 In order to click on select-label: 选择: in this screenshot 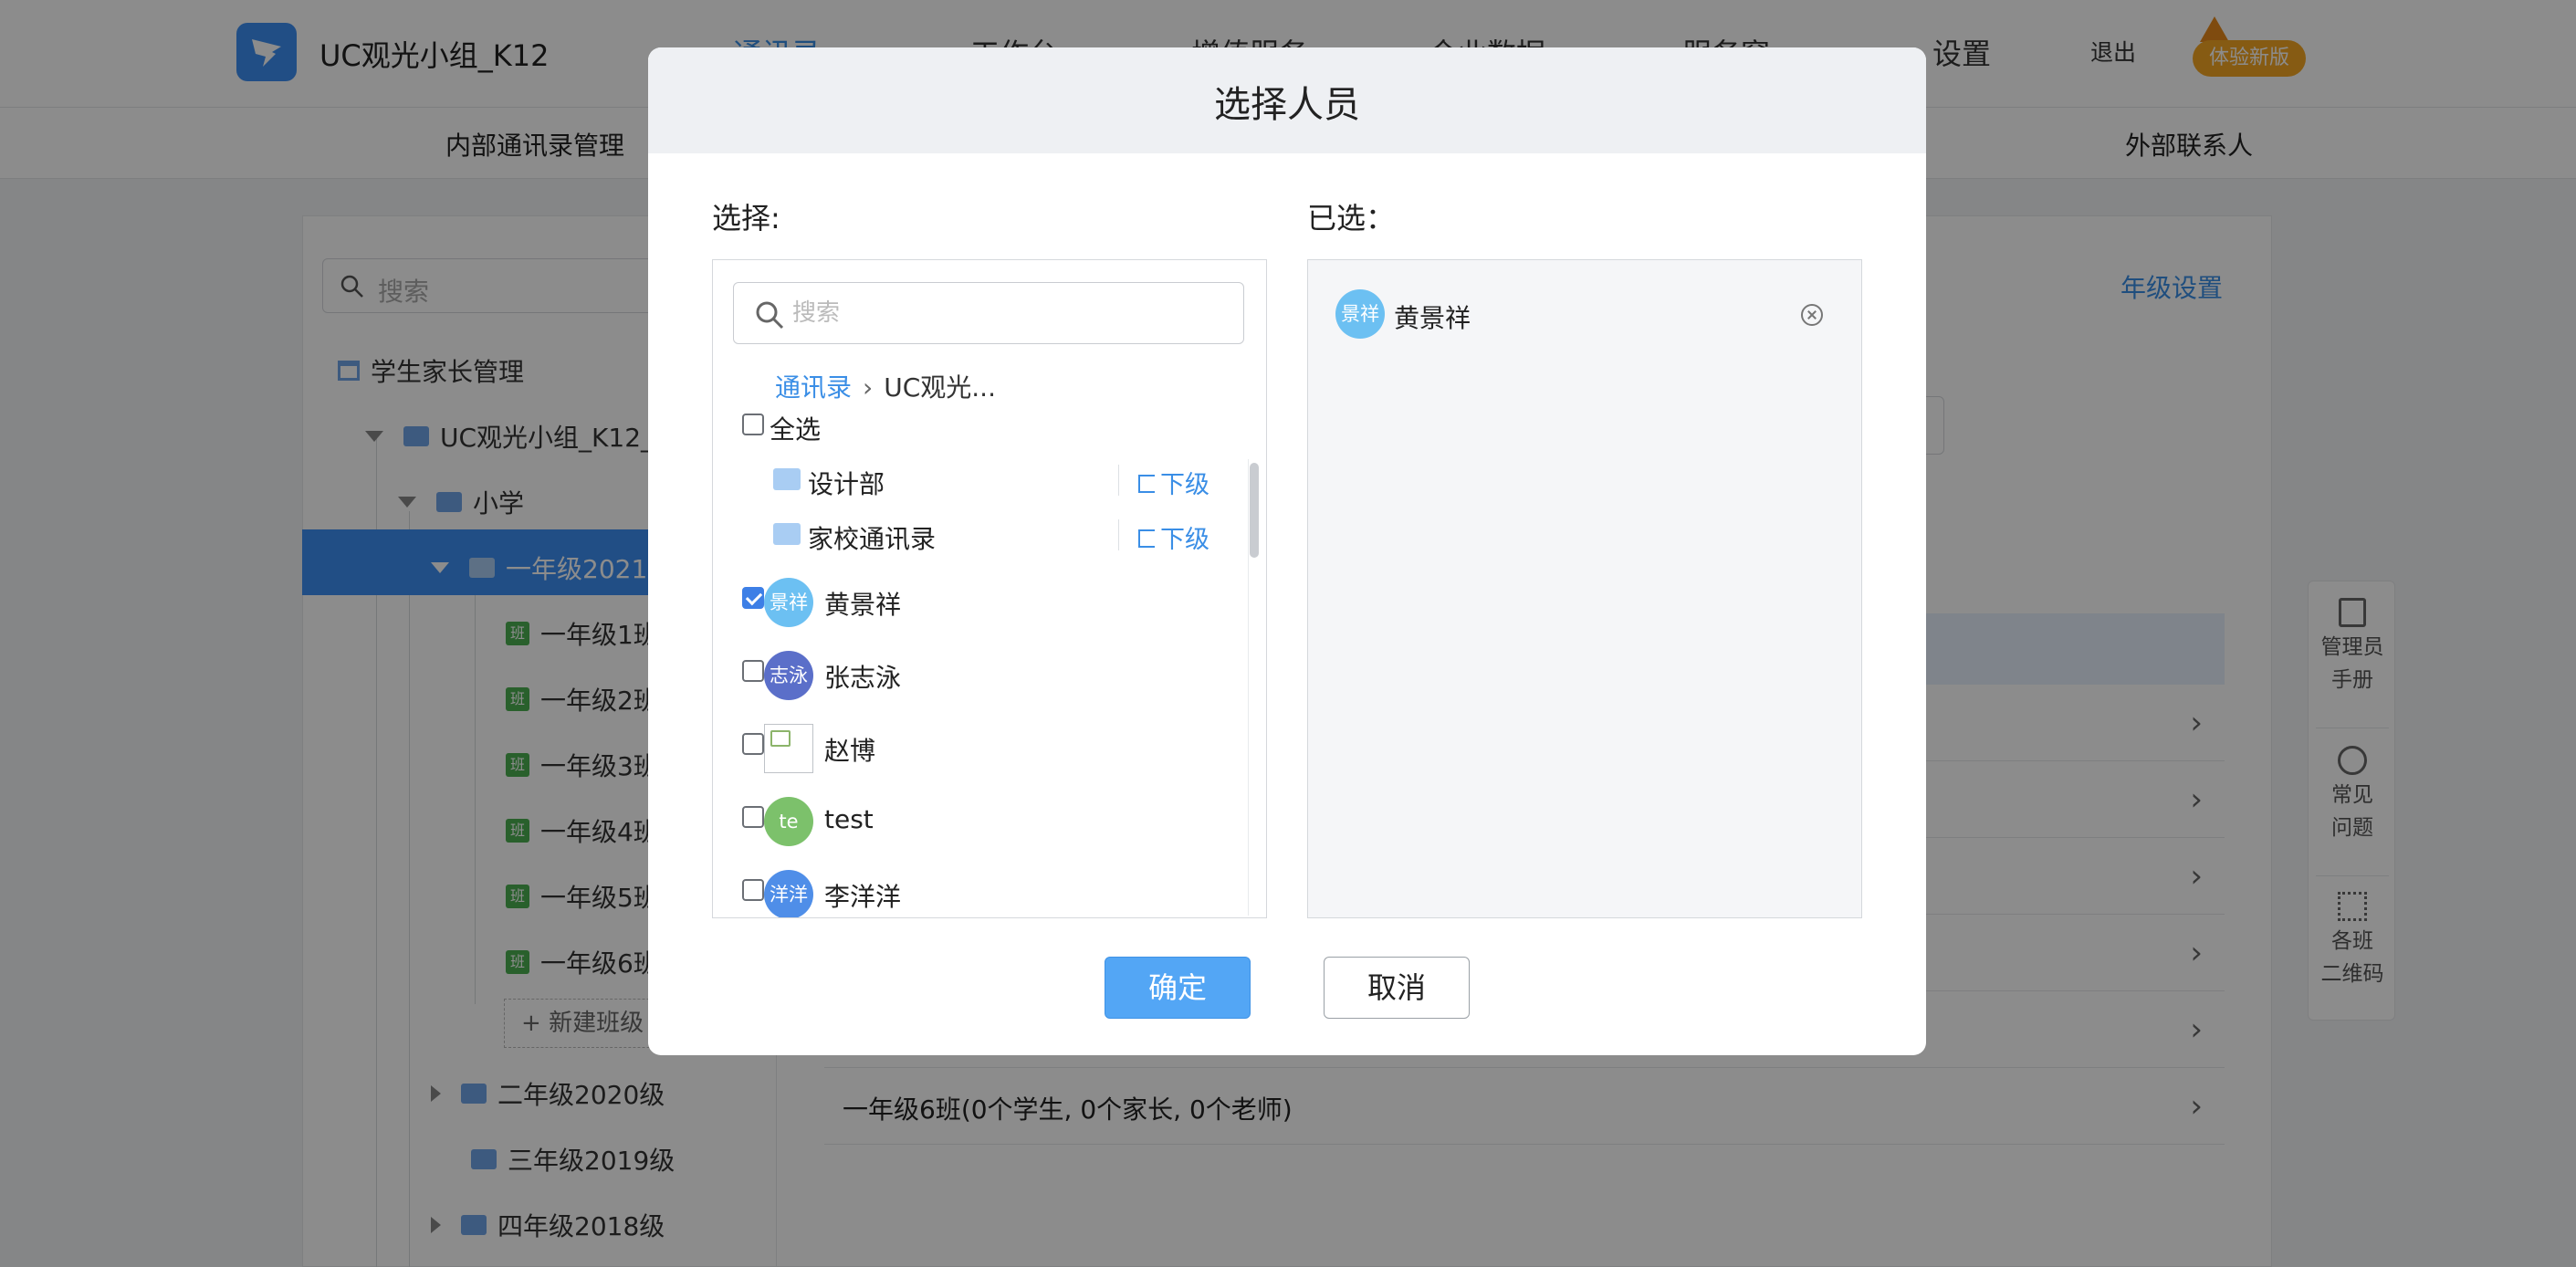, I will do `click(746, 218)`.